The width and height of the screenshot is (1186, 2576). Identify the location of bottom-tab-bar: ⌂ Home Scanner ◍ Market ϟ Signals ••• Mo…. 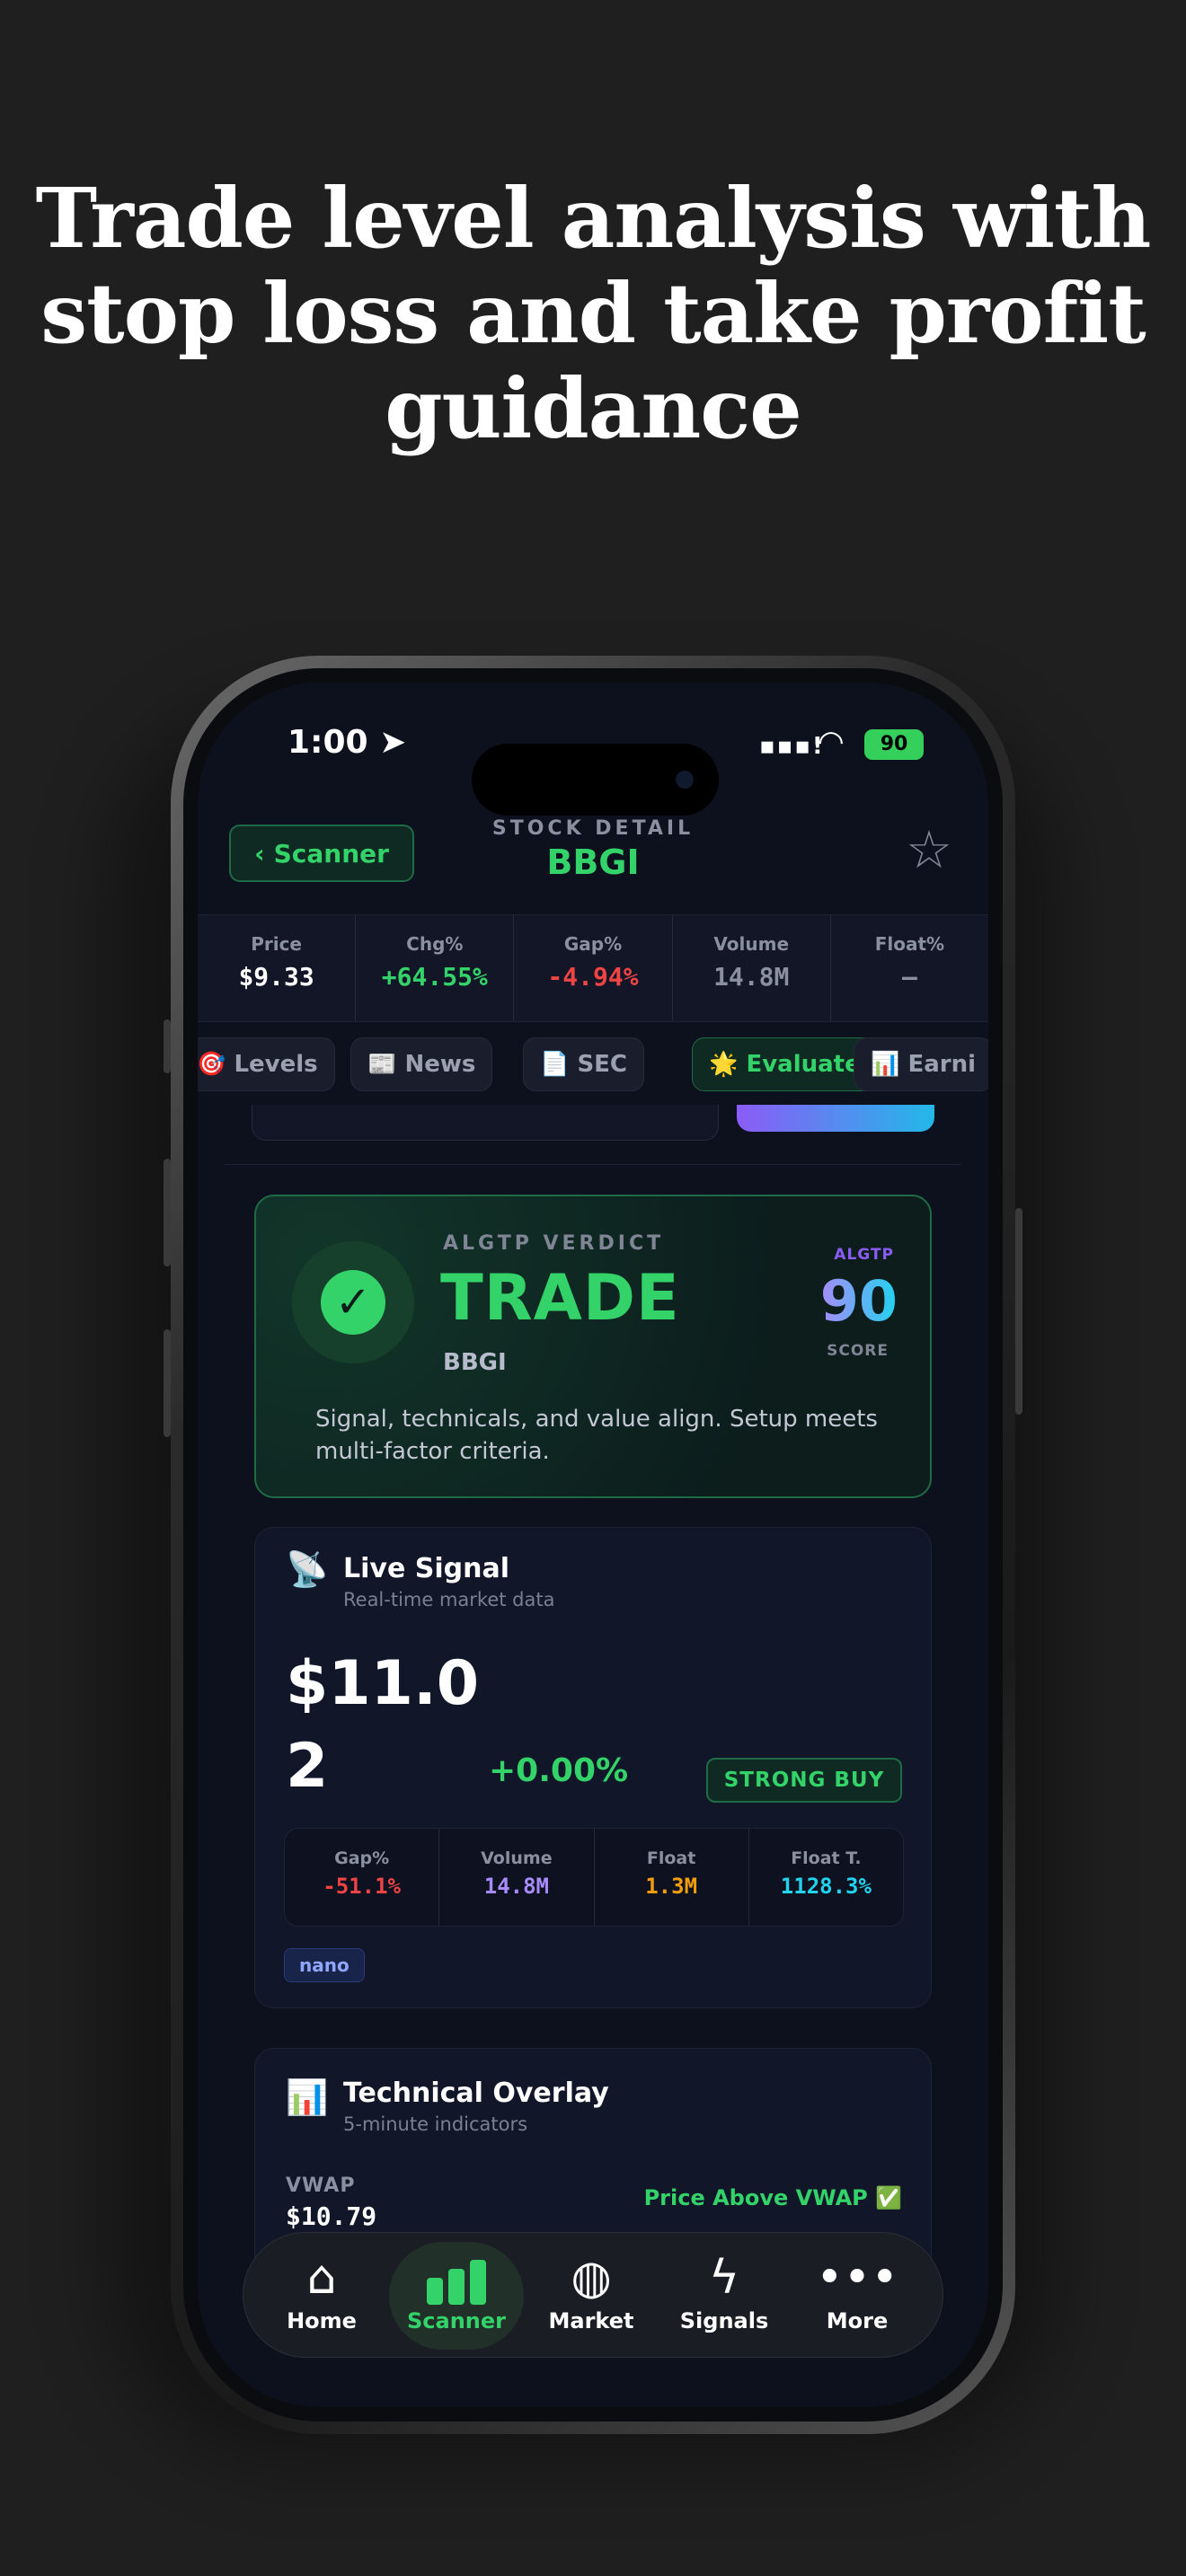
(593, 2295).